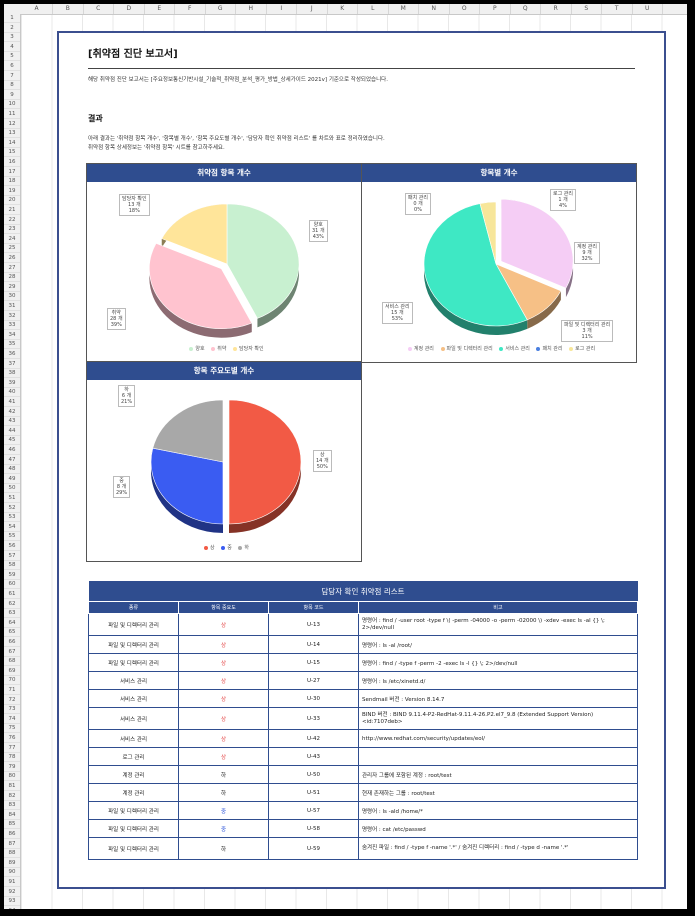 The image size is (695, 916). Describe the element at coordinates (12, 95) in the screenshot. I see `row-header: 9` at that location.